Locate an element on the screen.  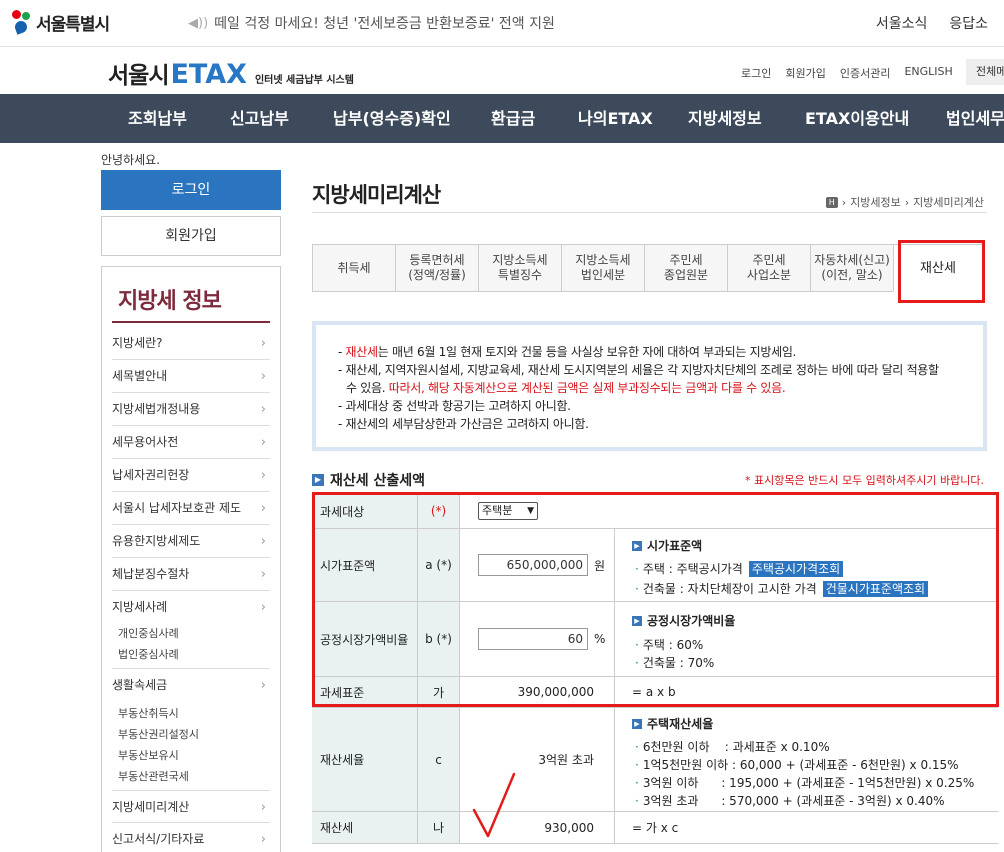
sidebar-item-label: 신고서식/기타자료 is located at coordinates (158, 839).